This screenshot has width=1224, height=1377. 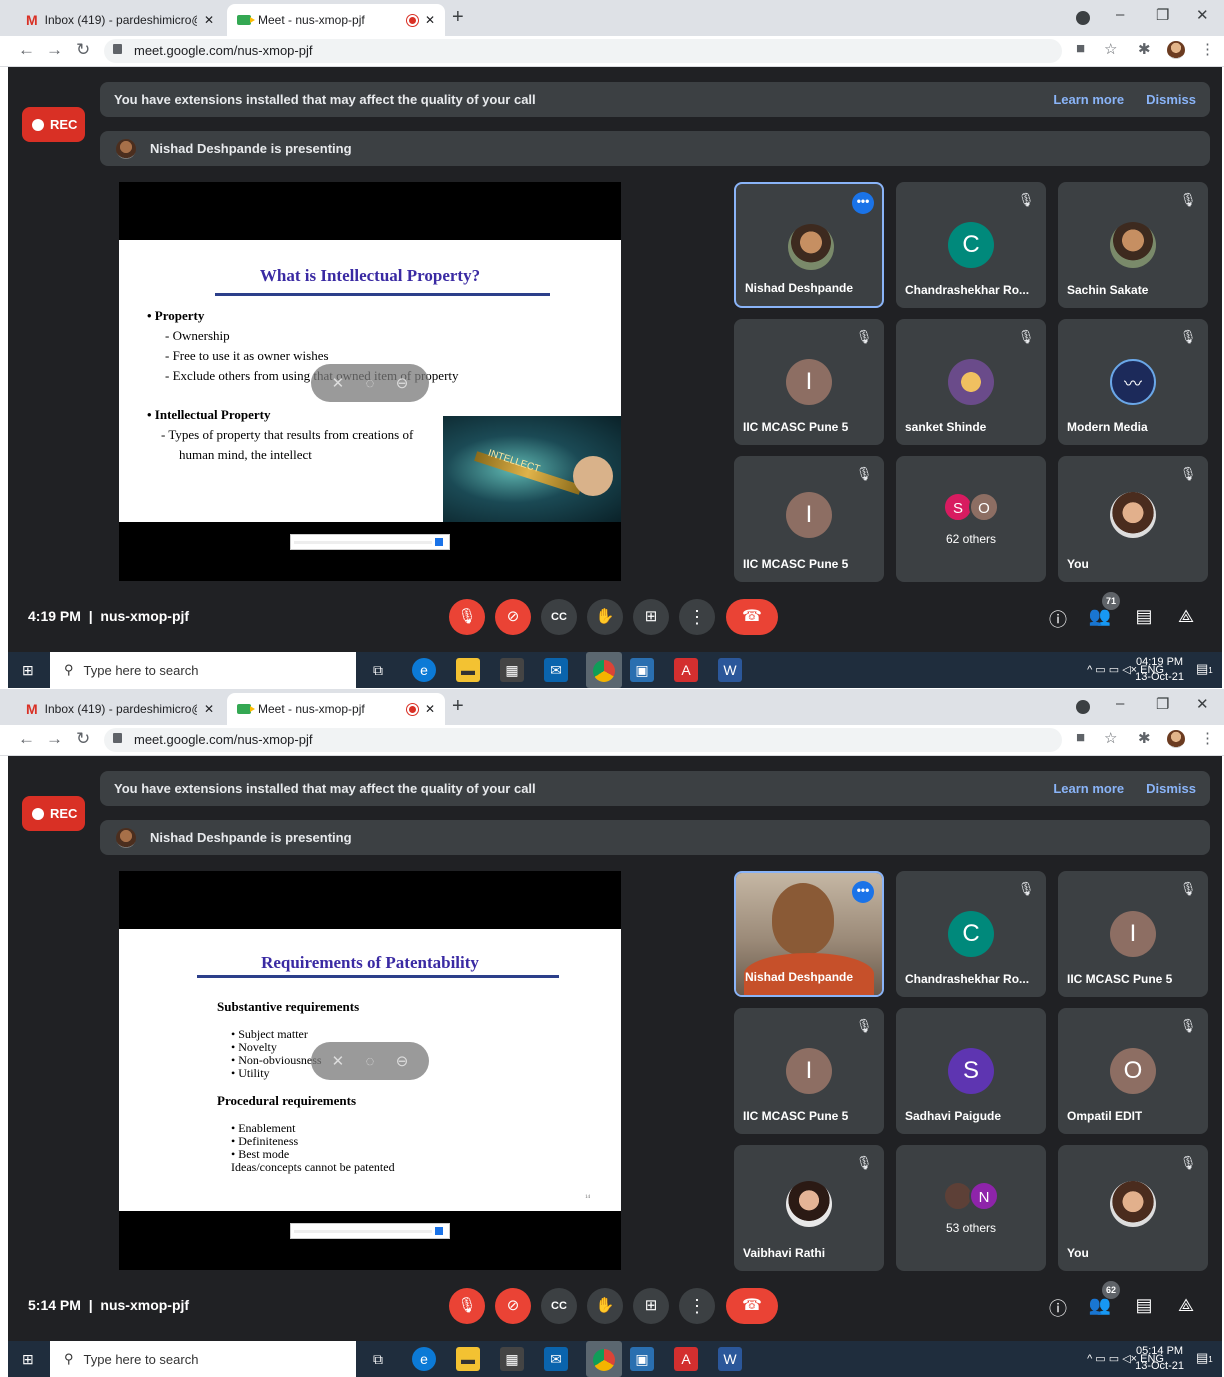 I want to click on others-tile: S O 62 others, so click(x=971, y=519).